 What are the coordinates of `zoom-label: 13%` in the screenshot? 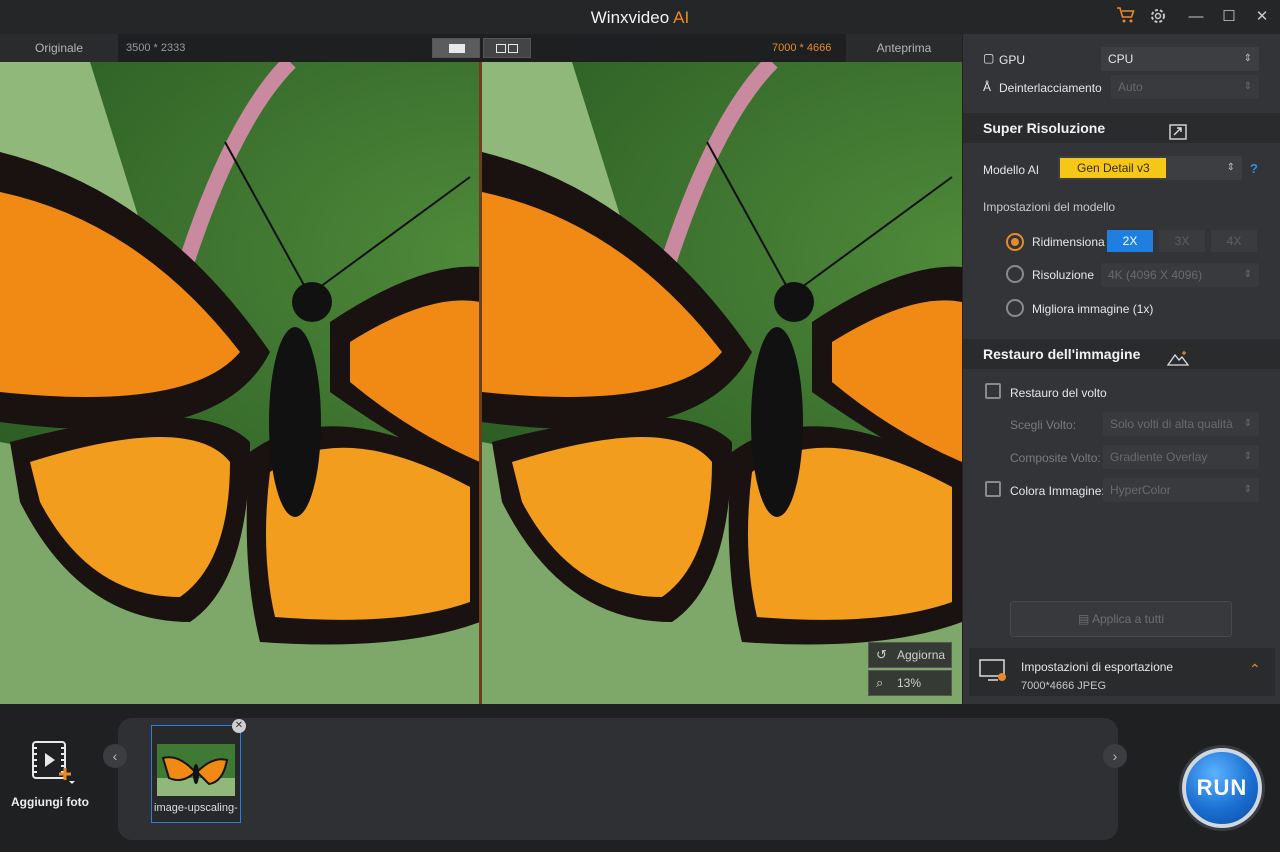 It's located at (909, 683).